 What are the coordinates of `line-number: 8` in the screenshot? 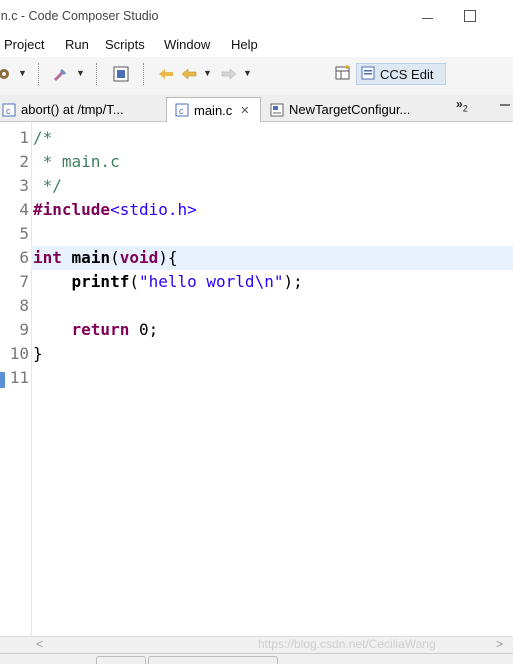 It's located at (24, 305).